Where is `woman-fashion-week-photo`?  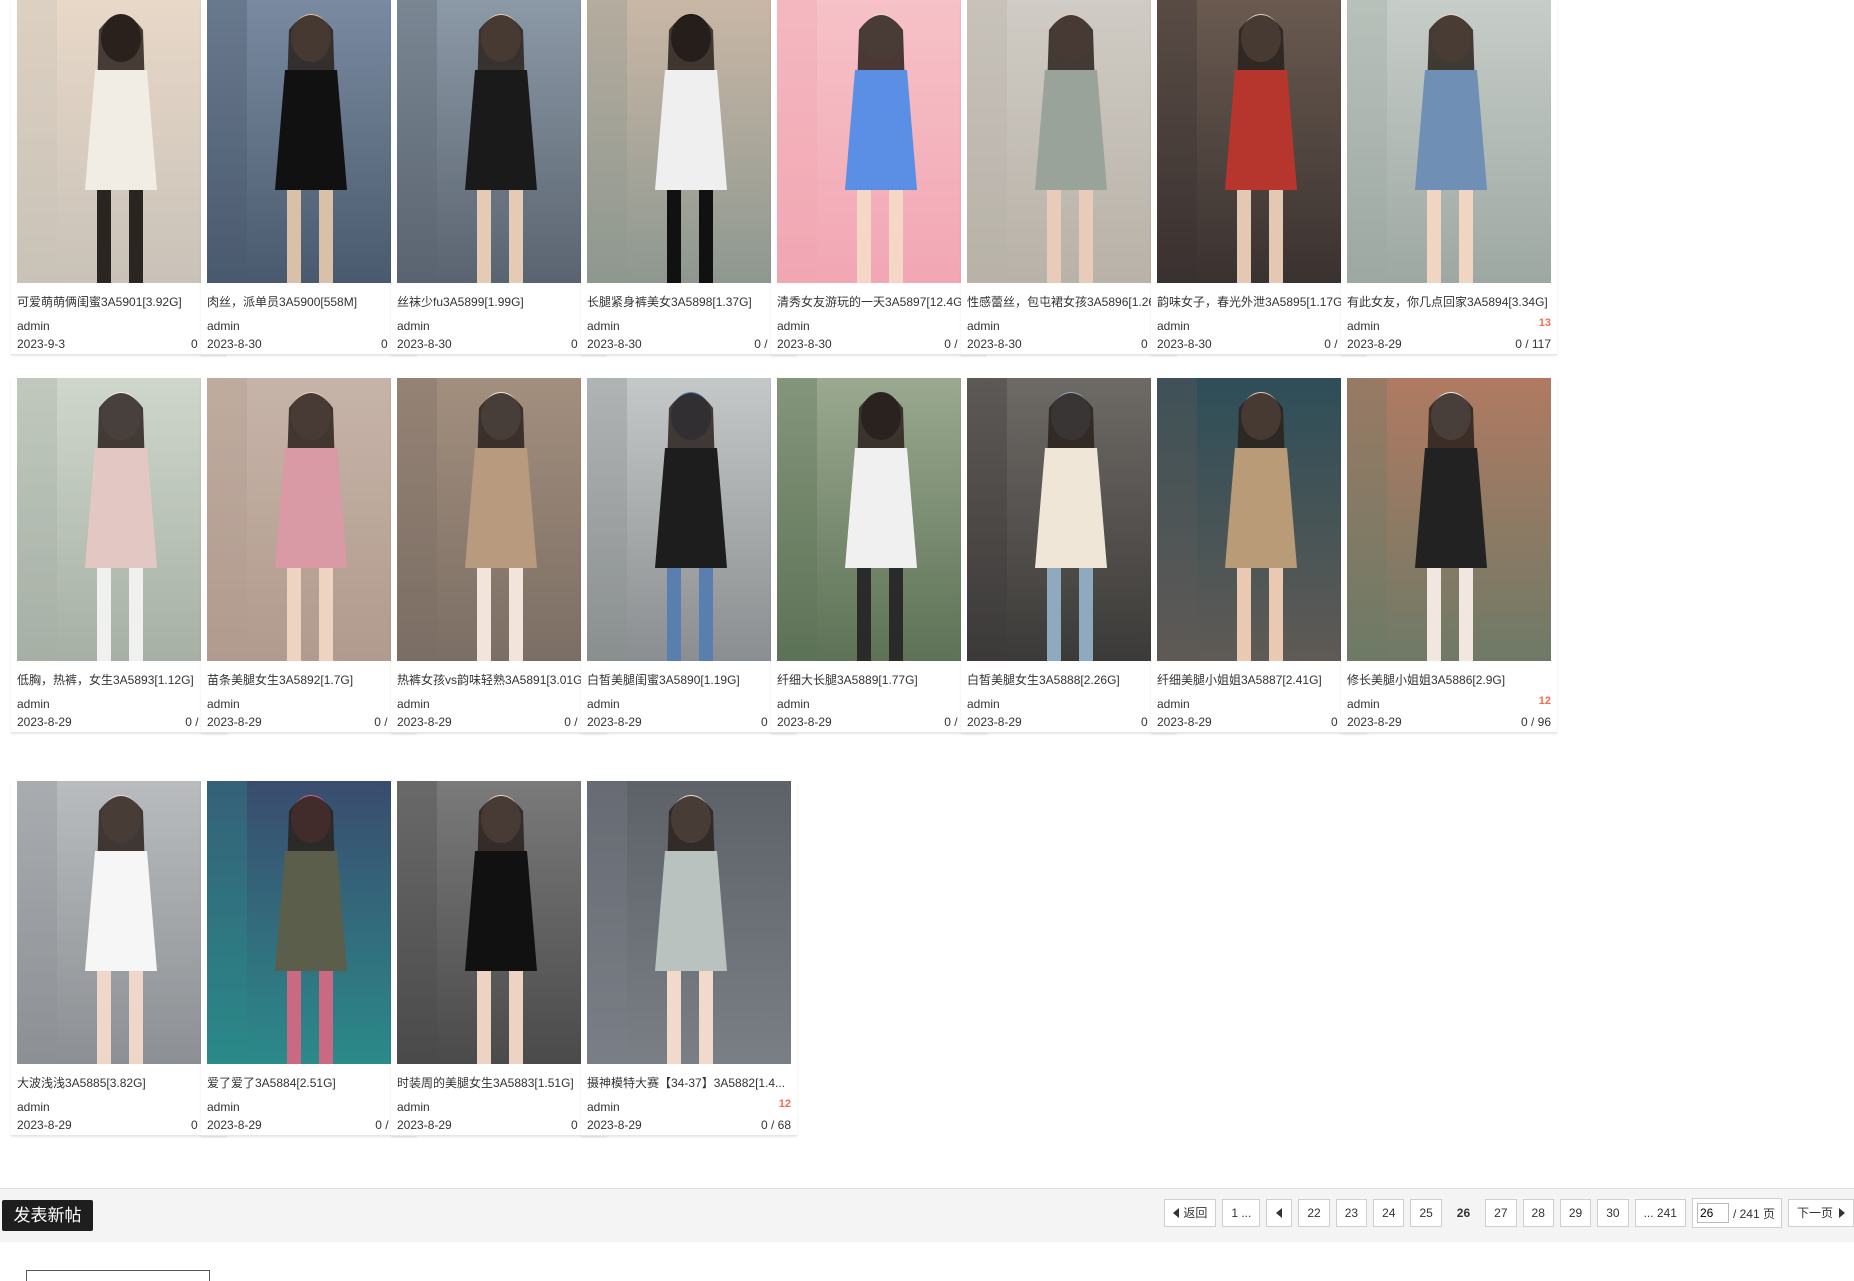 woman-fashion-week-photo is located at coordinates (499, 922).